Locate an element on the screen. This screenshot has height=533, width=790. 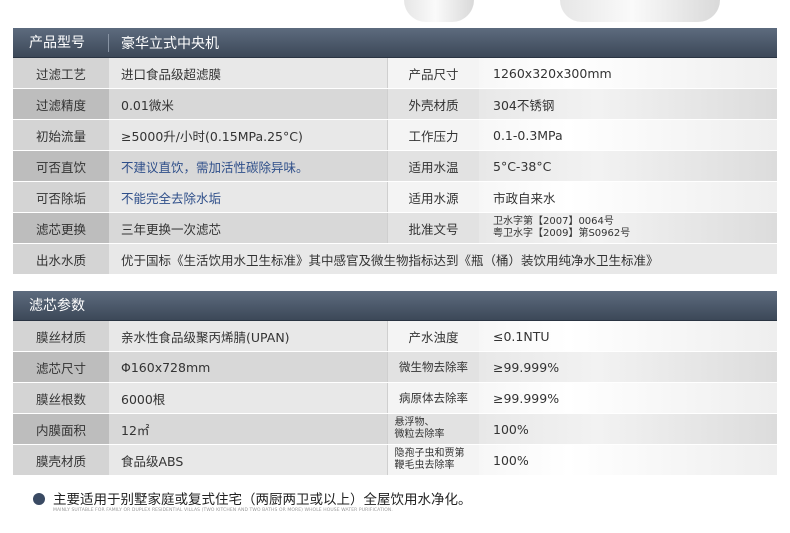
row-value: 5°C-38°C is located at coordinates (628, 166).